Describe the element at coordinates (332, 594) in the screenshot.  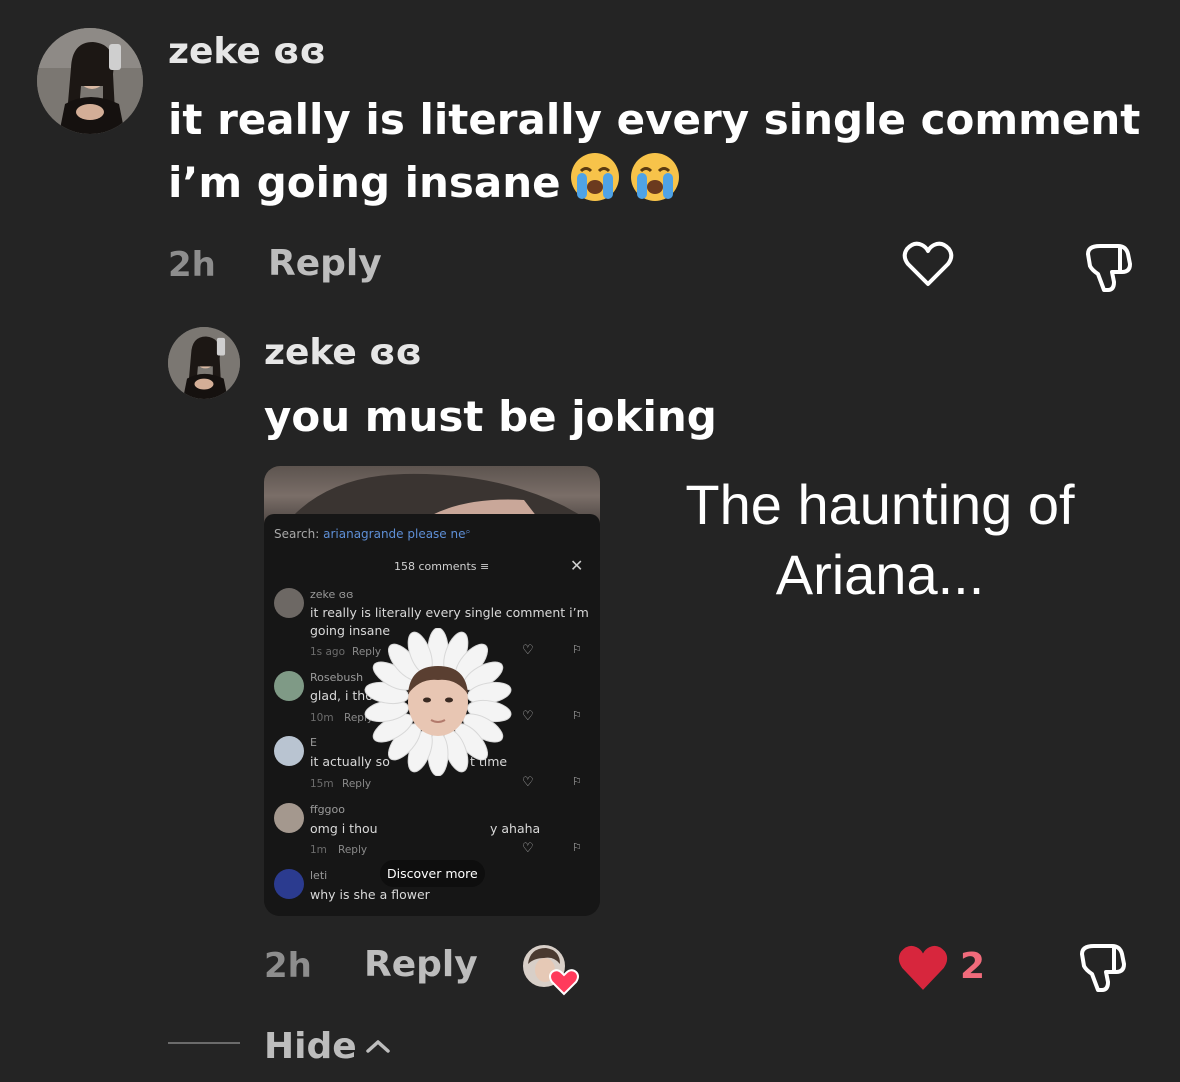
I see `embedded-comment-user: zeke ɞɞ` at that location.